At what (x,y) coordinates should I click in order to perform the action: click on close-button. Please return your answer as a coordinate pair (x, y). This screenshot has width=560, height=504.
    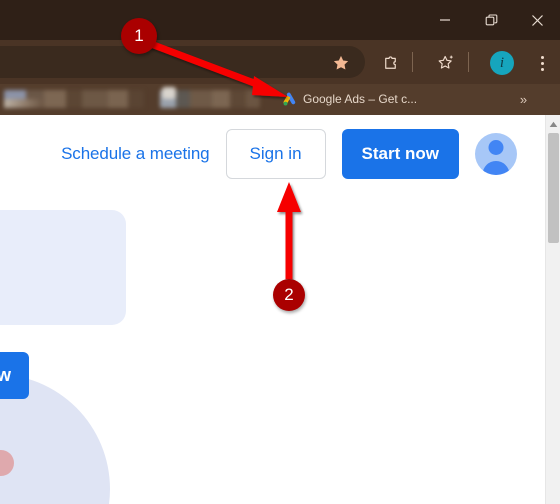
    Looking at the image, I should click on (537, 20).